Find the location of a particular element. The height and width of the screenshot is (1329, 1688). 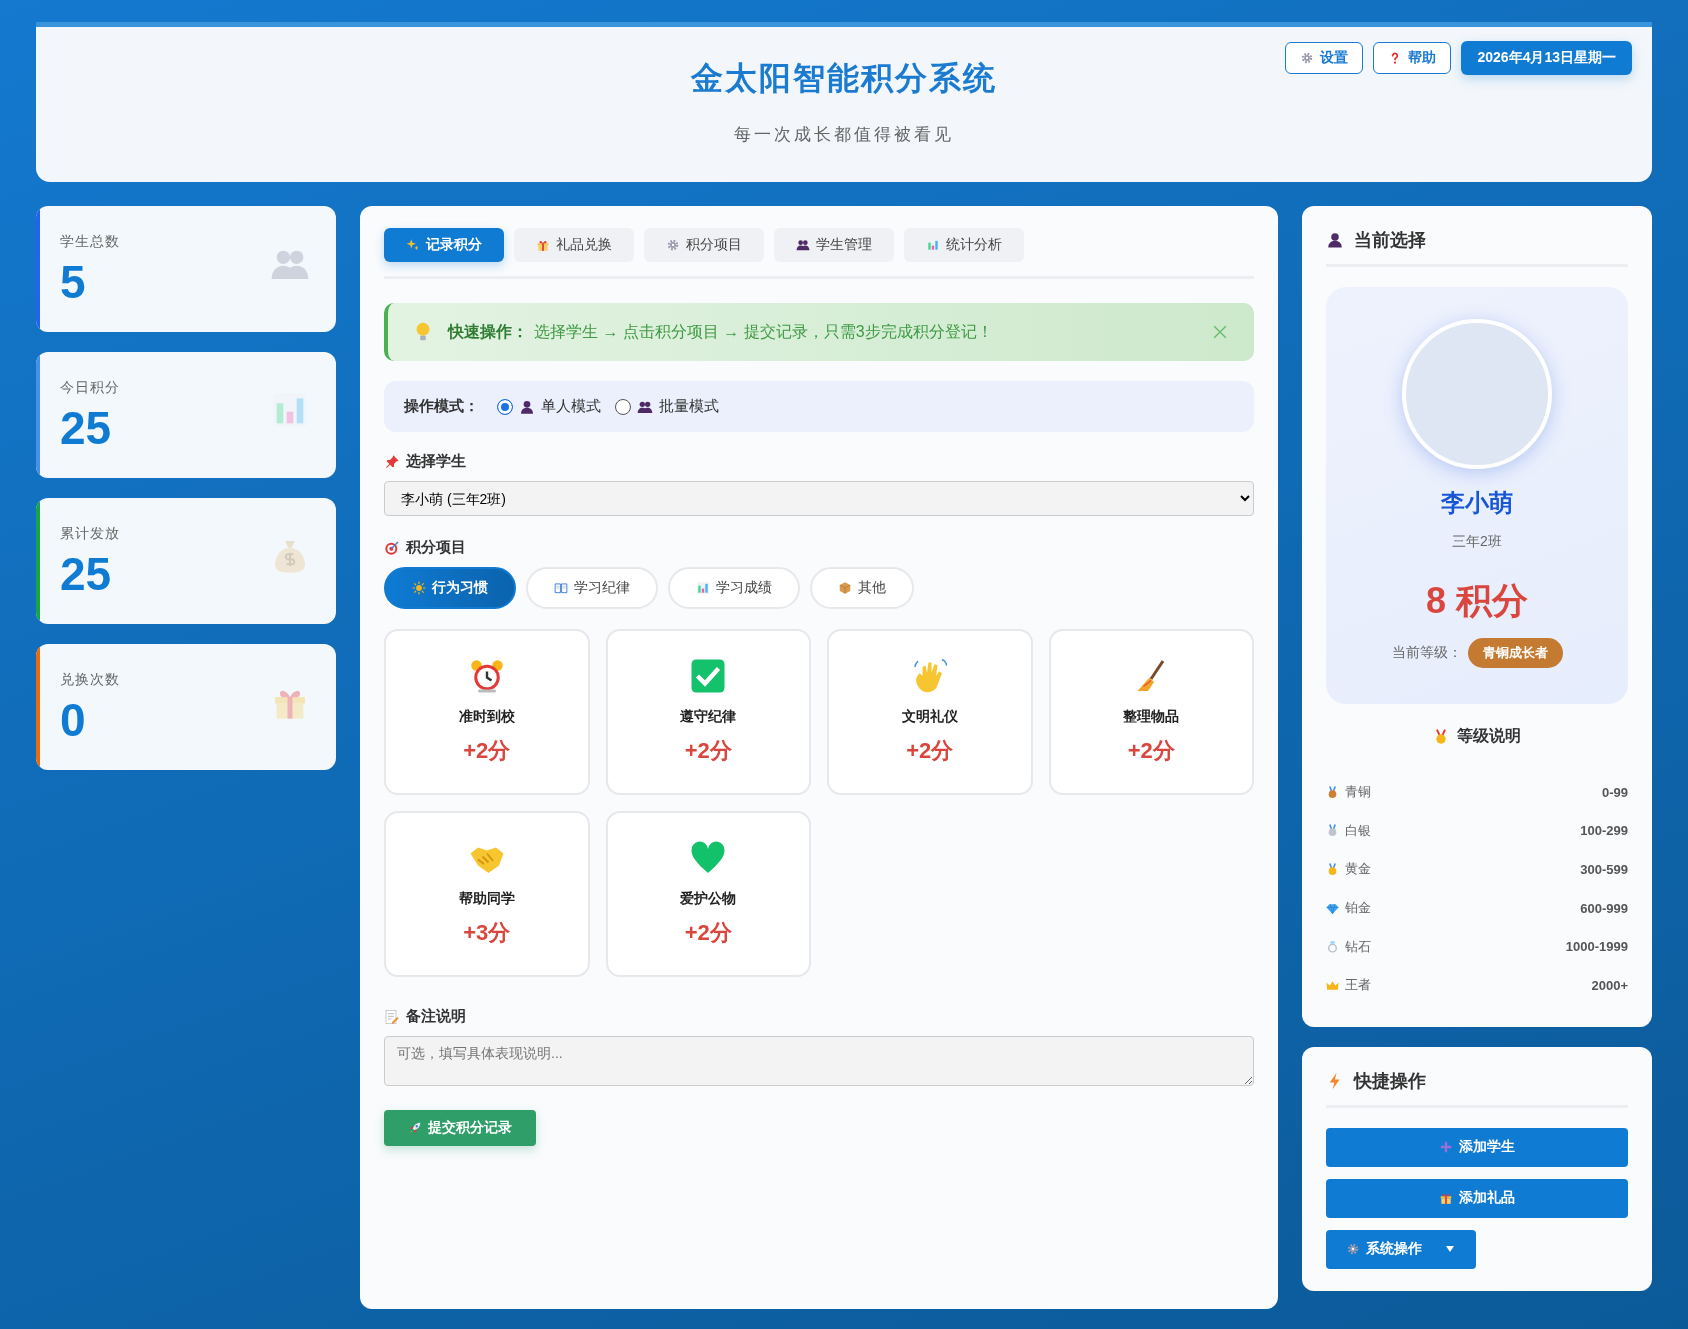

level-range: 100-299 is located at coordinates (1604, 831).